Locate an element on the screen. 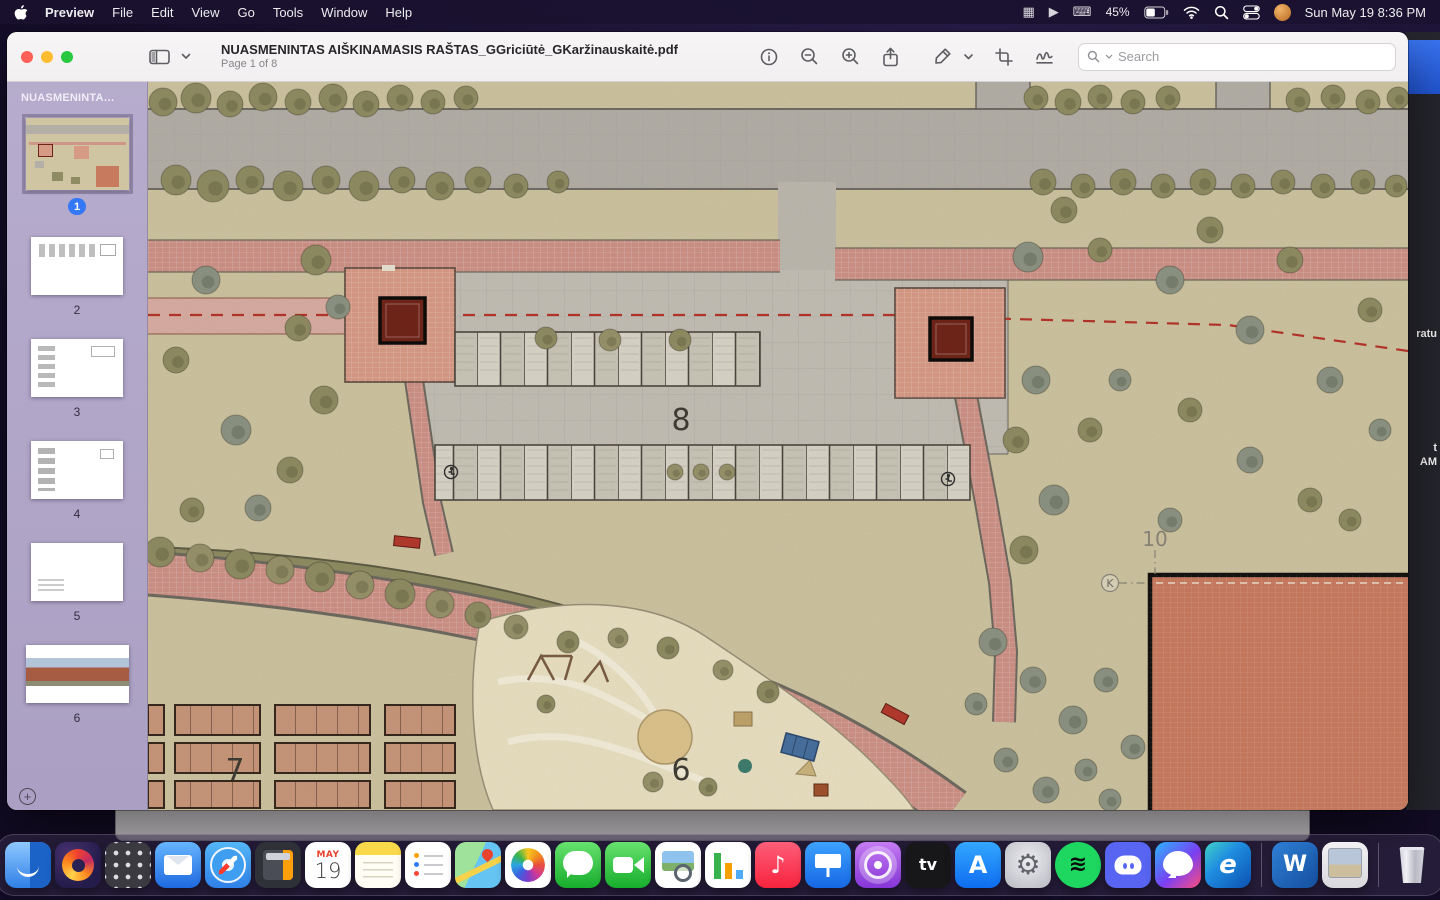 This screenshot has width=1440, height=900. page-thumbnail-5: 5 is located at coordinates (77, 583).